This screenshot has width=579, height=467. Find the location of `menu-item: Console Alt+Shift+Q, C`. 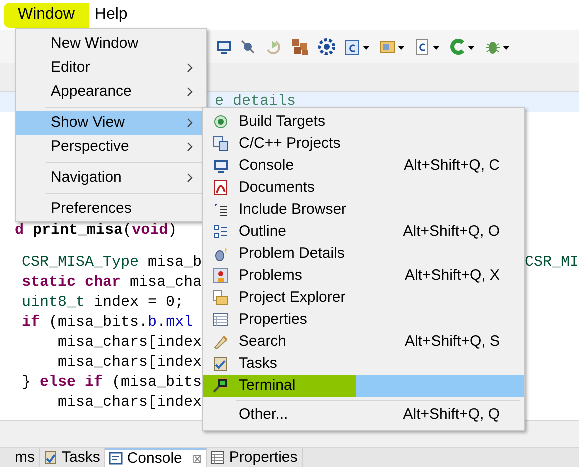

menu-item: Console Alt+Shift+Q, C is located at coordinates (363, 166).